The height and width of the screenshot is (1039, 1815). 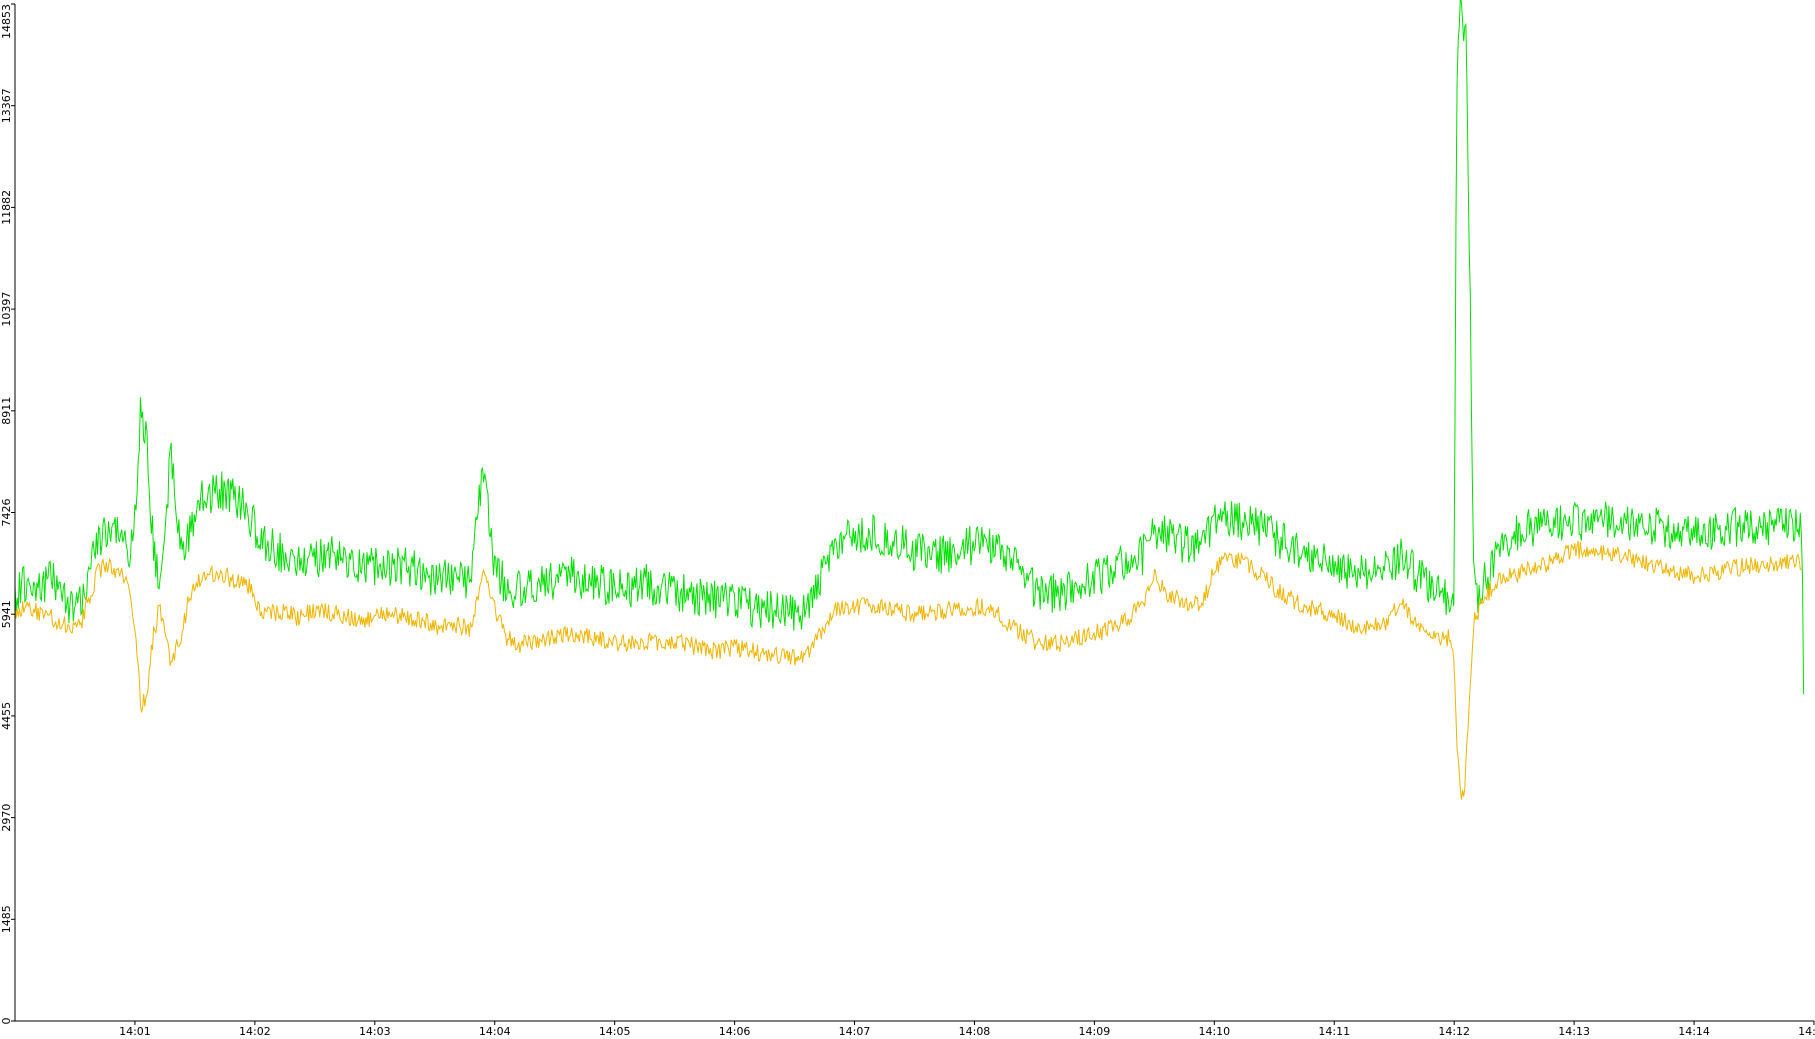 What do you see at coordinates (1694, 1031) in the screenshot?
I see `x-tick-label: 14:14` at bounding box center [1694, 1031].